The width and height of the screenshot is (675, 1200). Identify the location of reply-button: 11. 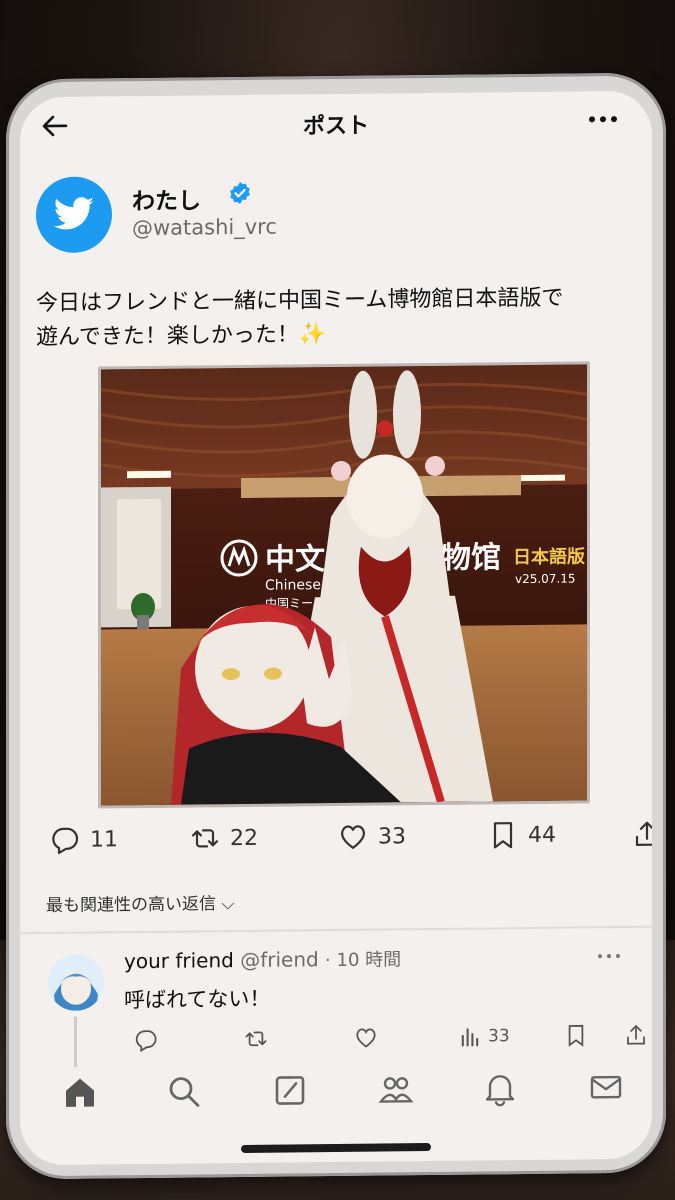
(84, 839).